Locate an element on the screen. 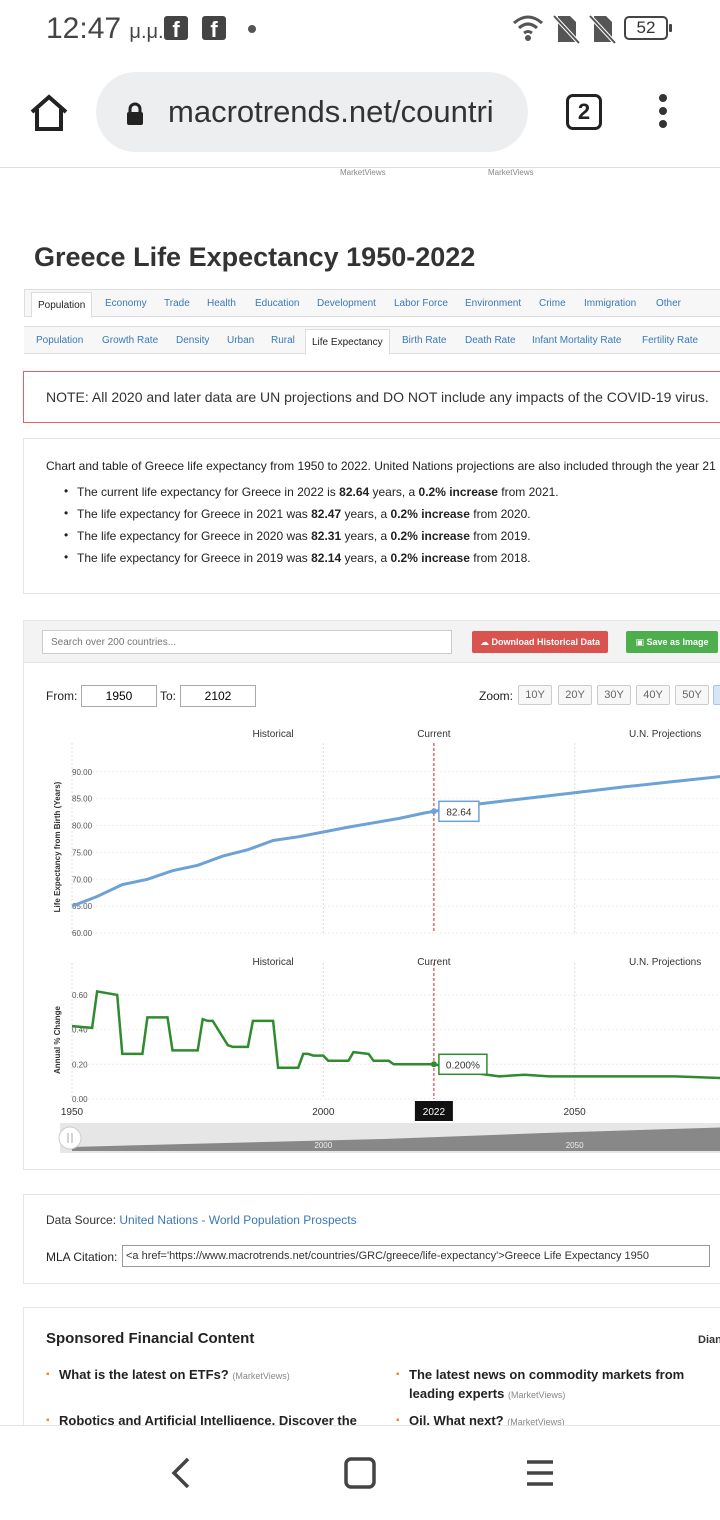 The height and width of the screenshot is (1520, 720). browser-toolbar: macrotrends.net/countri 2 is located at coordinates (360, 113).